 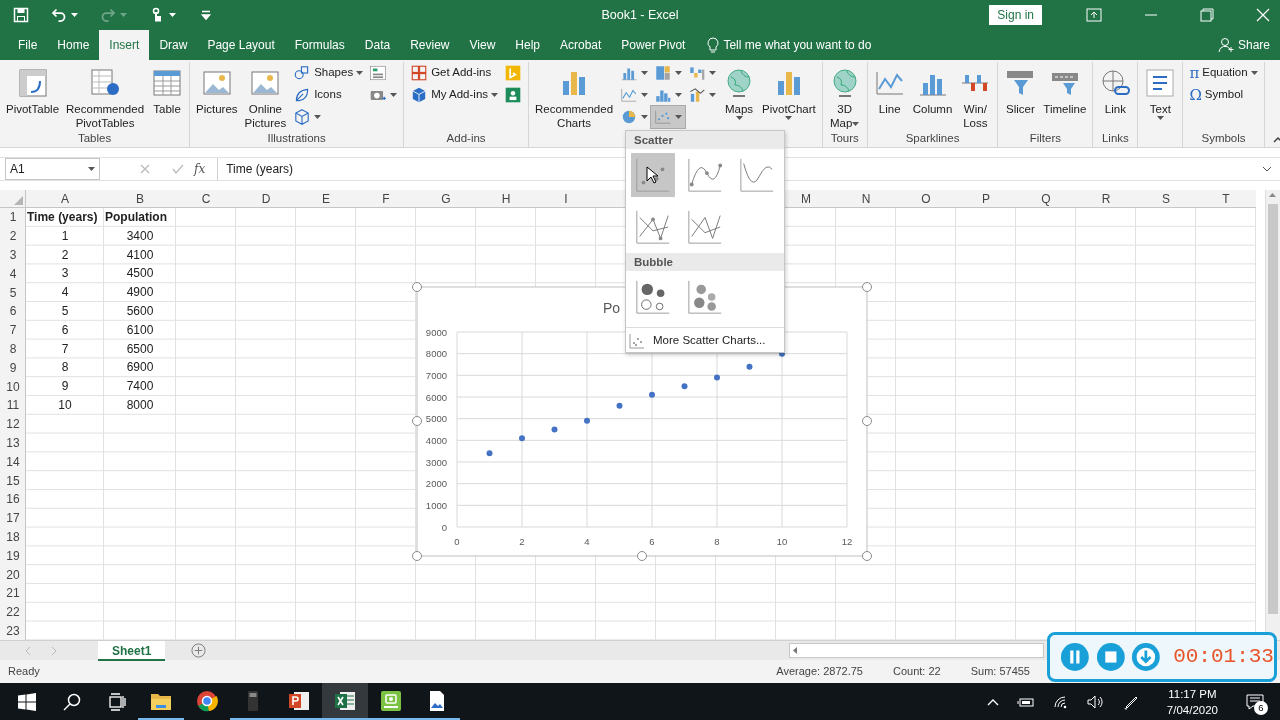 I want to click on row-number: 11, so click(x=13, y=405).